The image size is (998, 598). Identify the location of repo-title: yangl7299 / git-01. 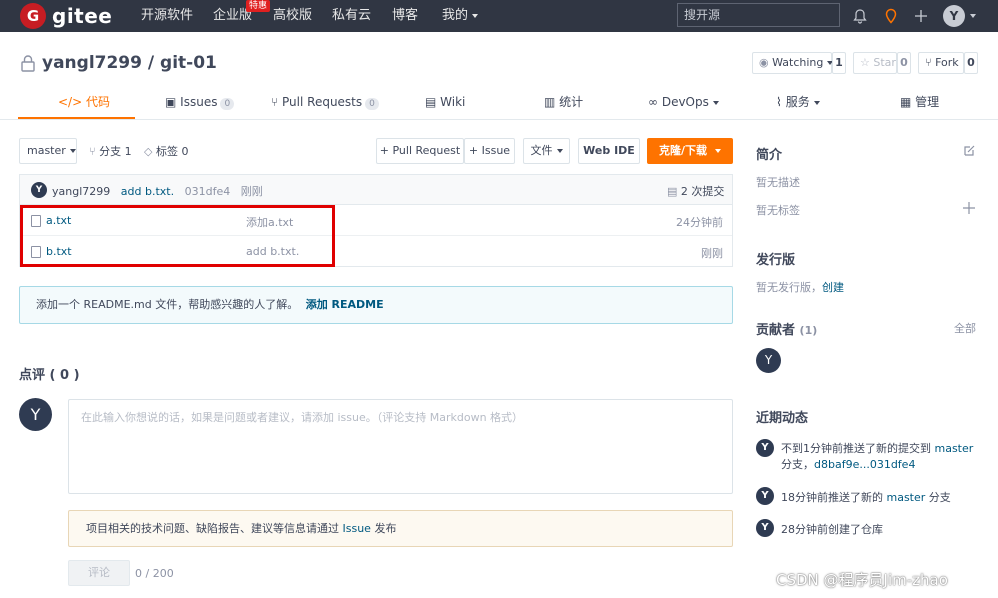
(129, 63).